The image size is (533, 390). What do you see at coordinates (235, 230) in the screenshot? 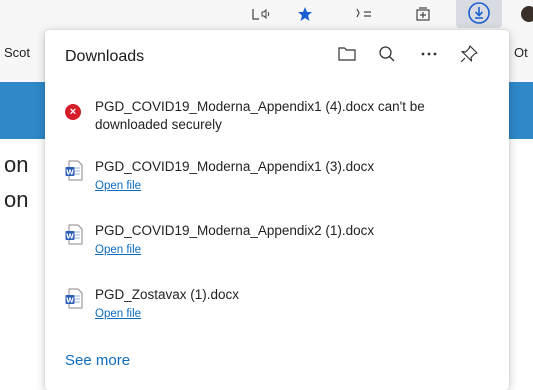
I see `download-filename: PGD_COVID19_Moderna_Appendix2 (1).docx` at bounding box center [235, 230].